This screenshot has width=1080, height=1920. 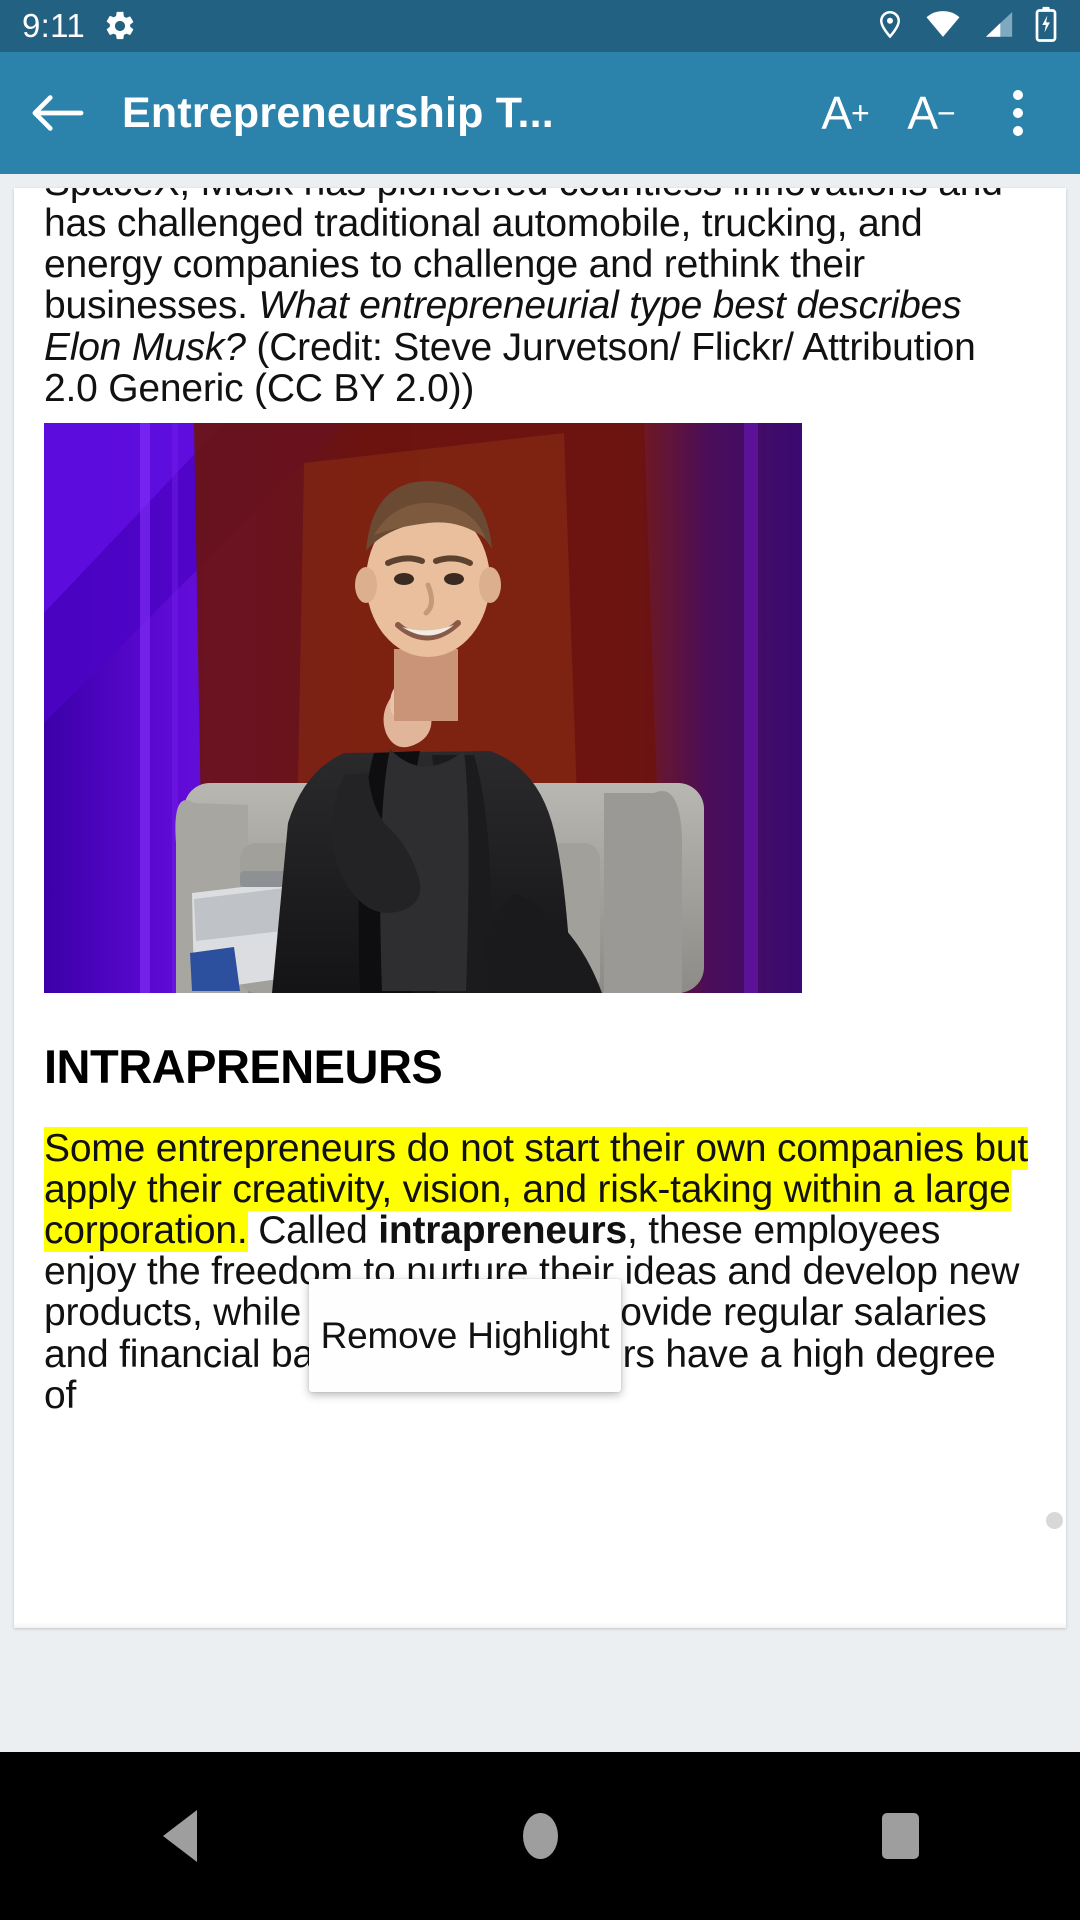 I want to click on status-bar-clock: 9:11, so click(x=53, y=25).